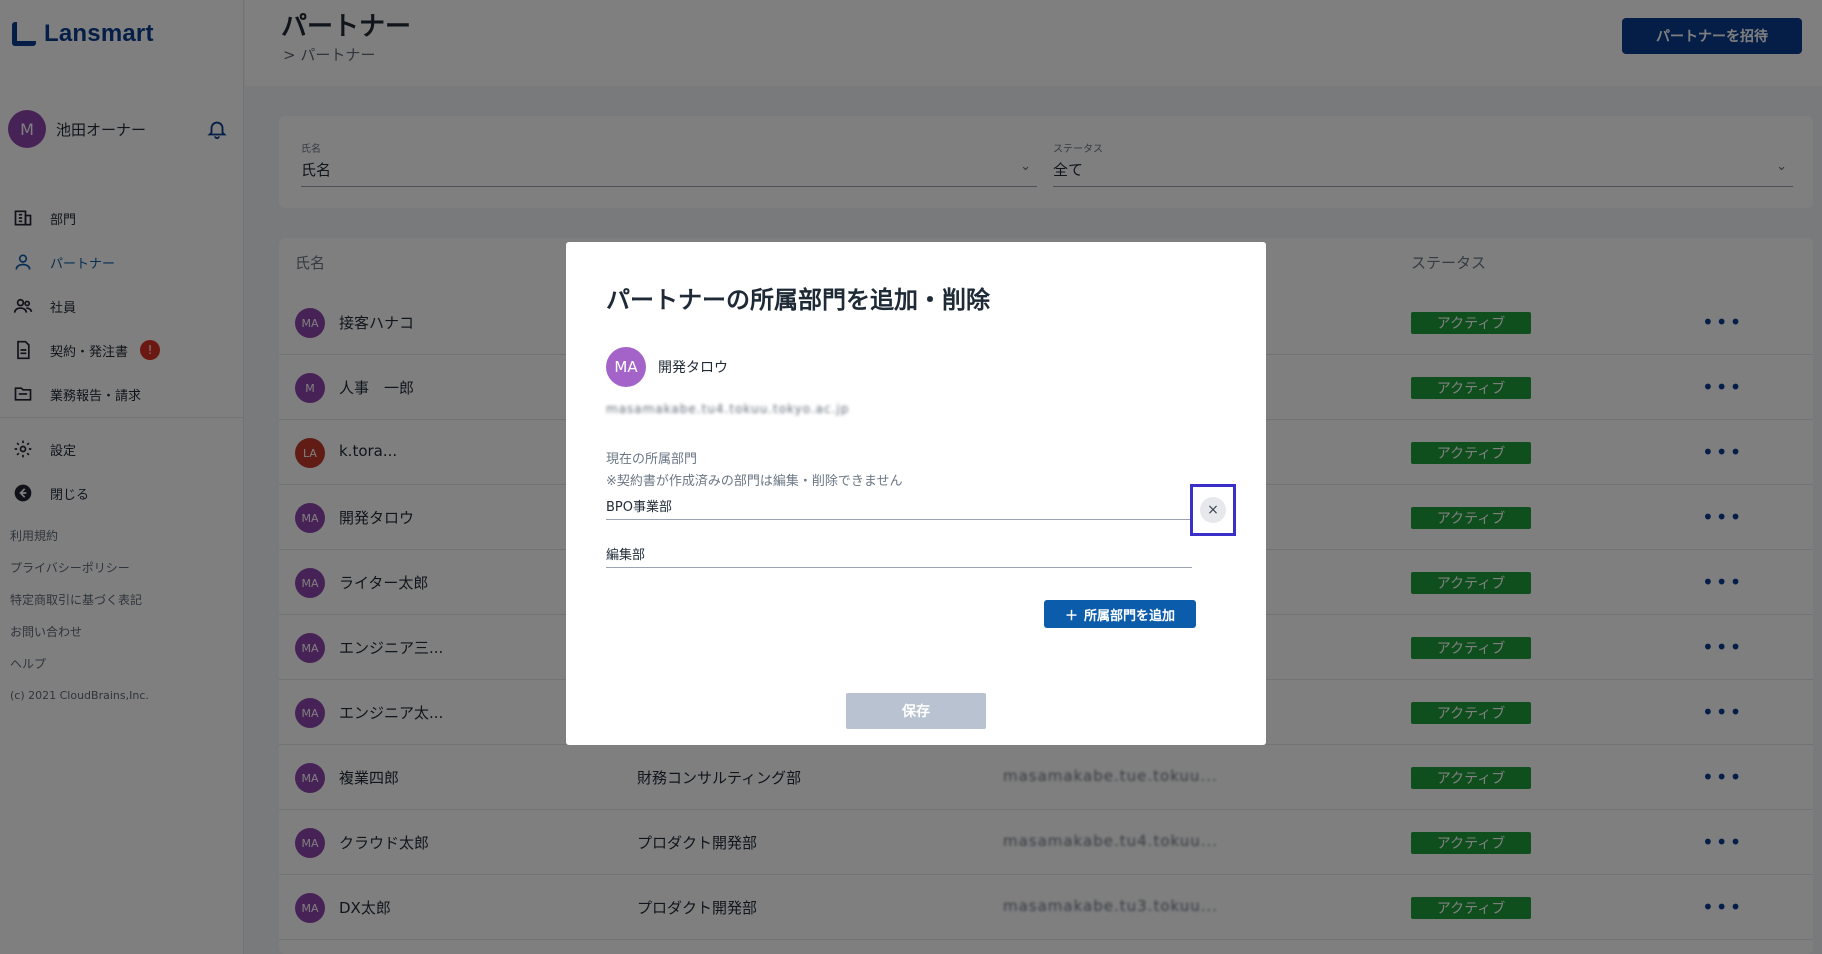  I want to click on department-field: BPO事業部, so click(899, 505).